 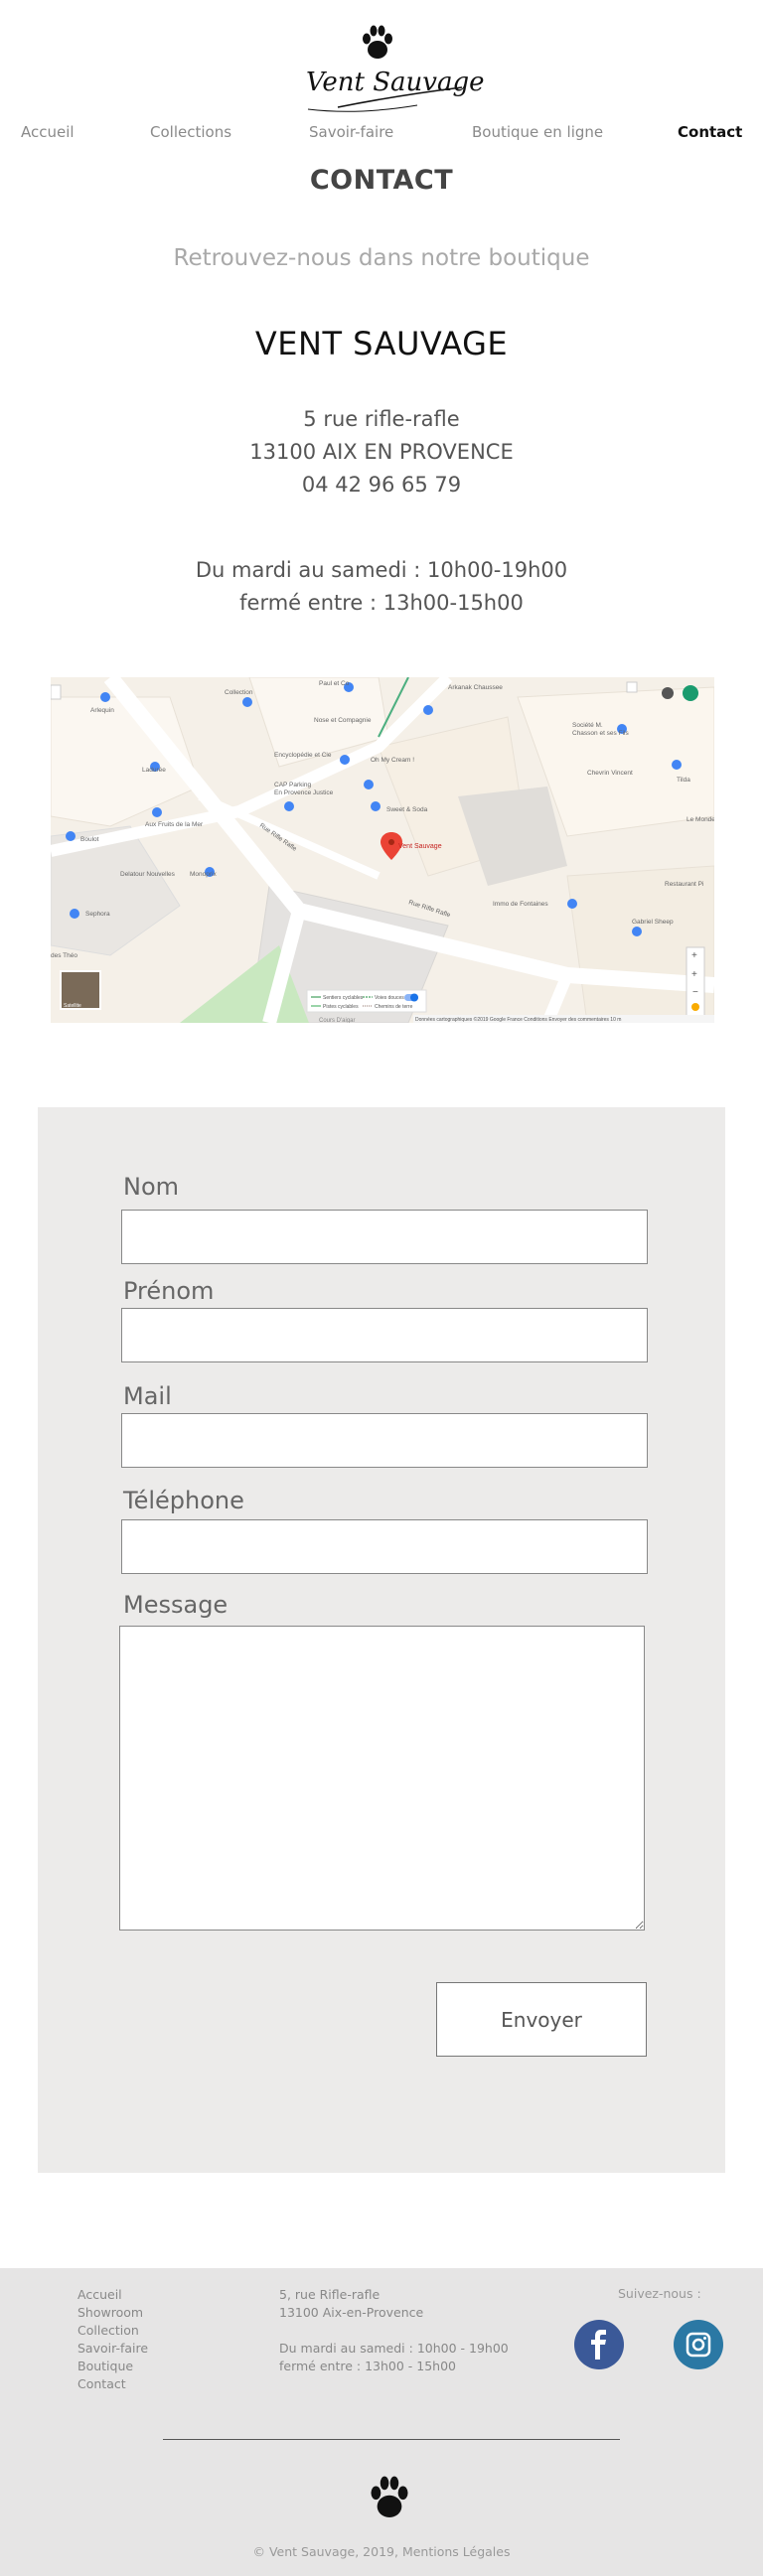 I want to click on footer-address-city: 13100 Aix-en-Provence, so click(x=351, y=2312).